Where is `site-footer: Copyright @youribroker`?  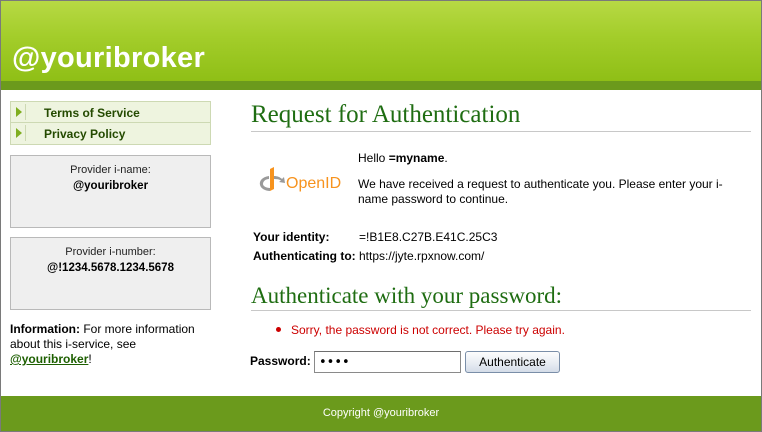 site-footer: Copyright @youribroker is located at coordinates (381, 413).